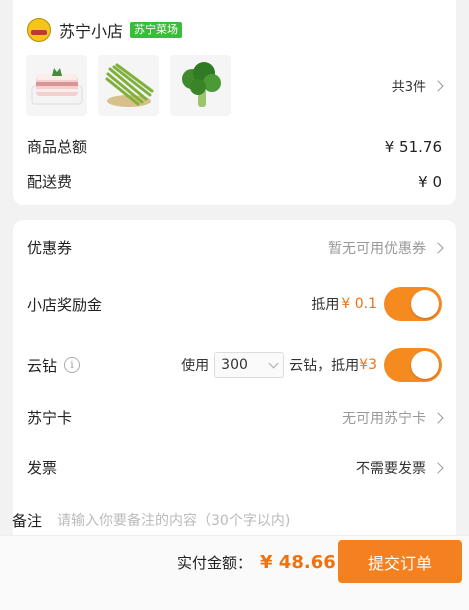 Image resolution: width=469 pixels, height=610 pixels. What do you see at coordinates (65, 304) in the screenshot?
I see `reward-label: 小店奖励金` at bounding box center [65, 304].